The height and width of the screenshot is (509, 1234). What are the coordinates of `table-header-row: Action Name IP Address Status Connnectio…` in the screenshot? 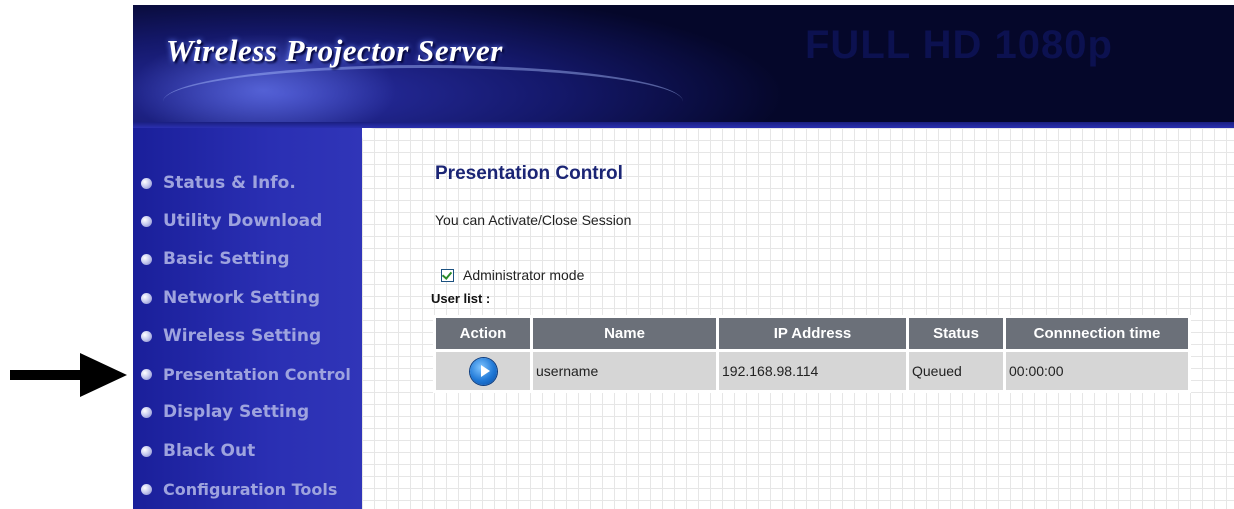 It's located at (812, 333).